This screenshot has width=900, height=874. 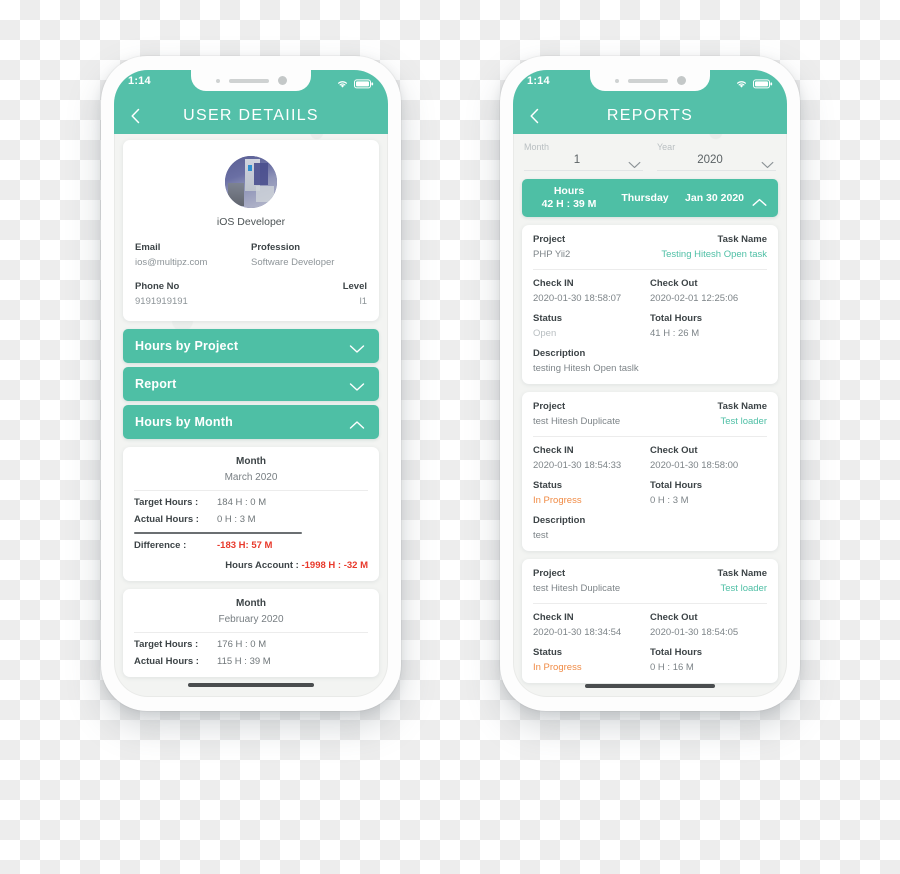 I want to click on field-profession: Profession Software Developer, so click(x=309, y=255).